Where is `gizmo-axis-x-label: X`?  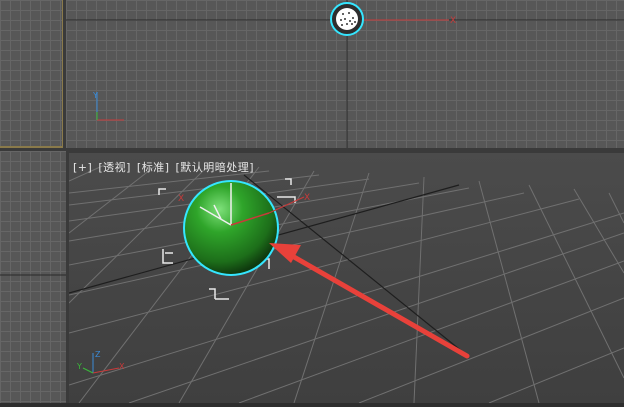 gizmo-axis-x-label: X is located at coordinates (181, 199).